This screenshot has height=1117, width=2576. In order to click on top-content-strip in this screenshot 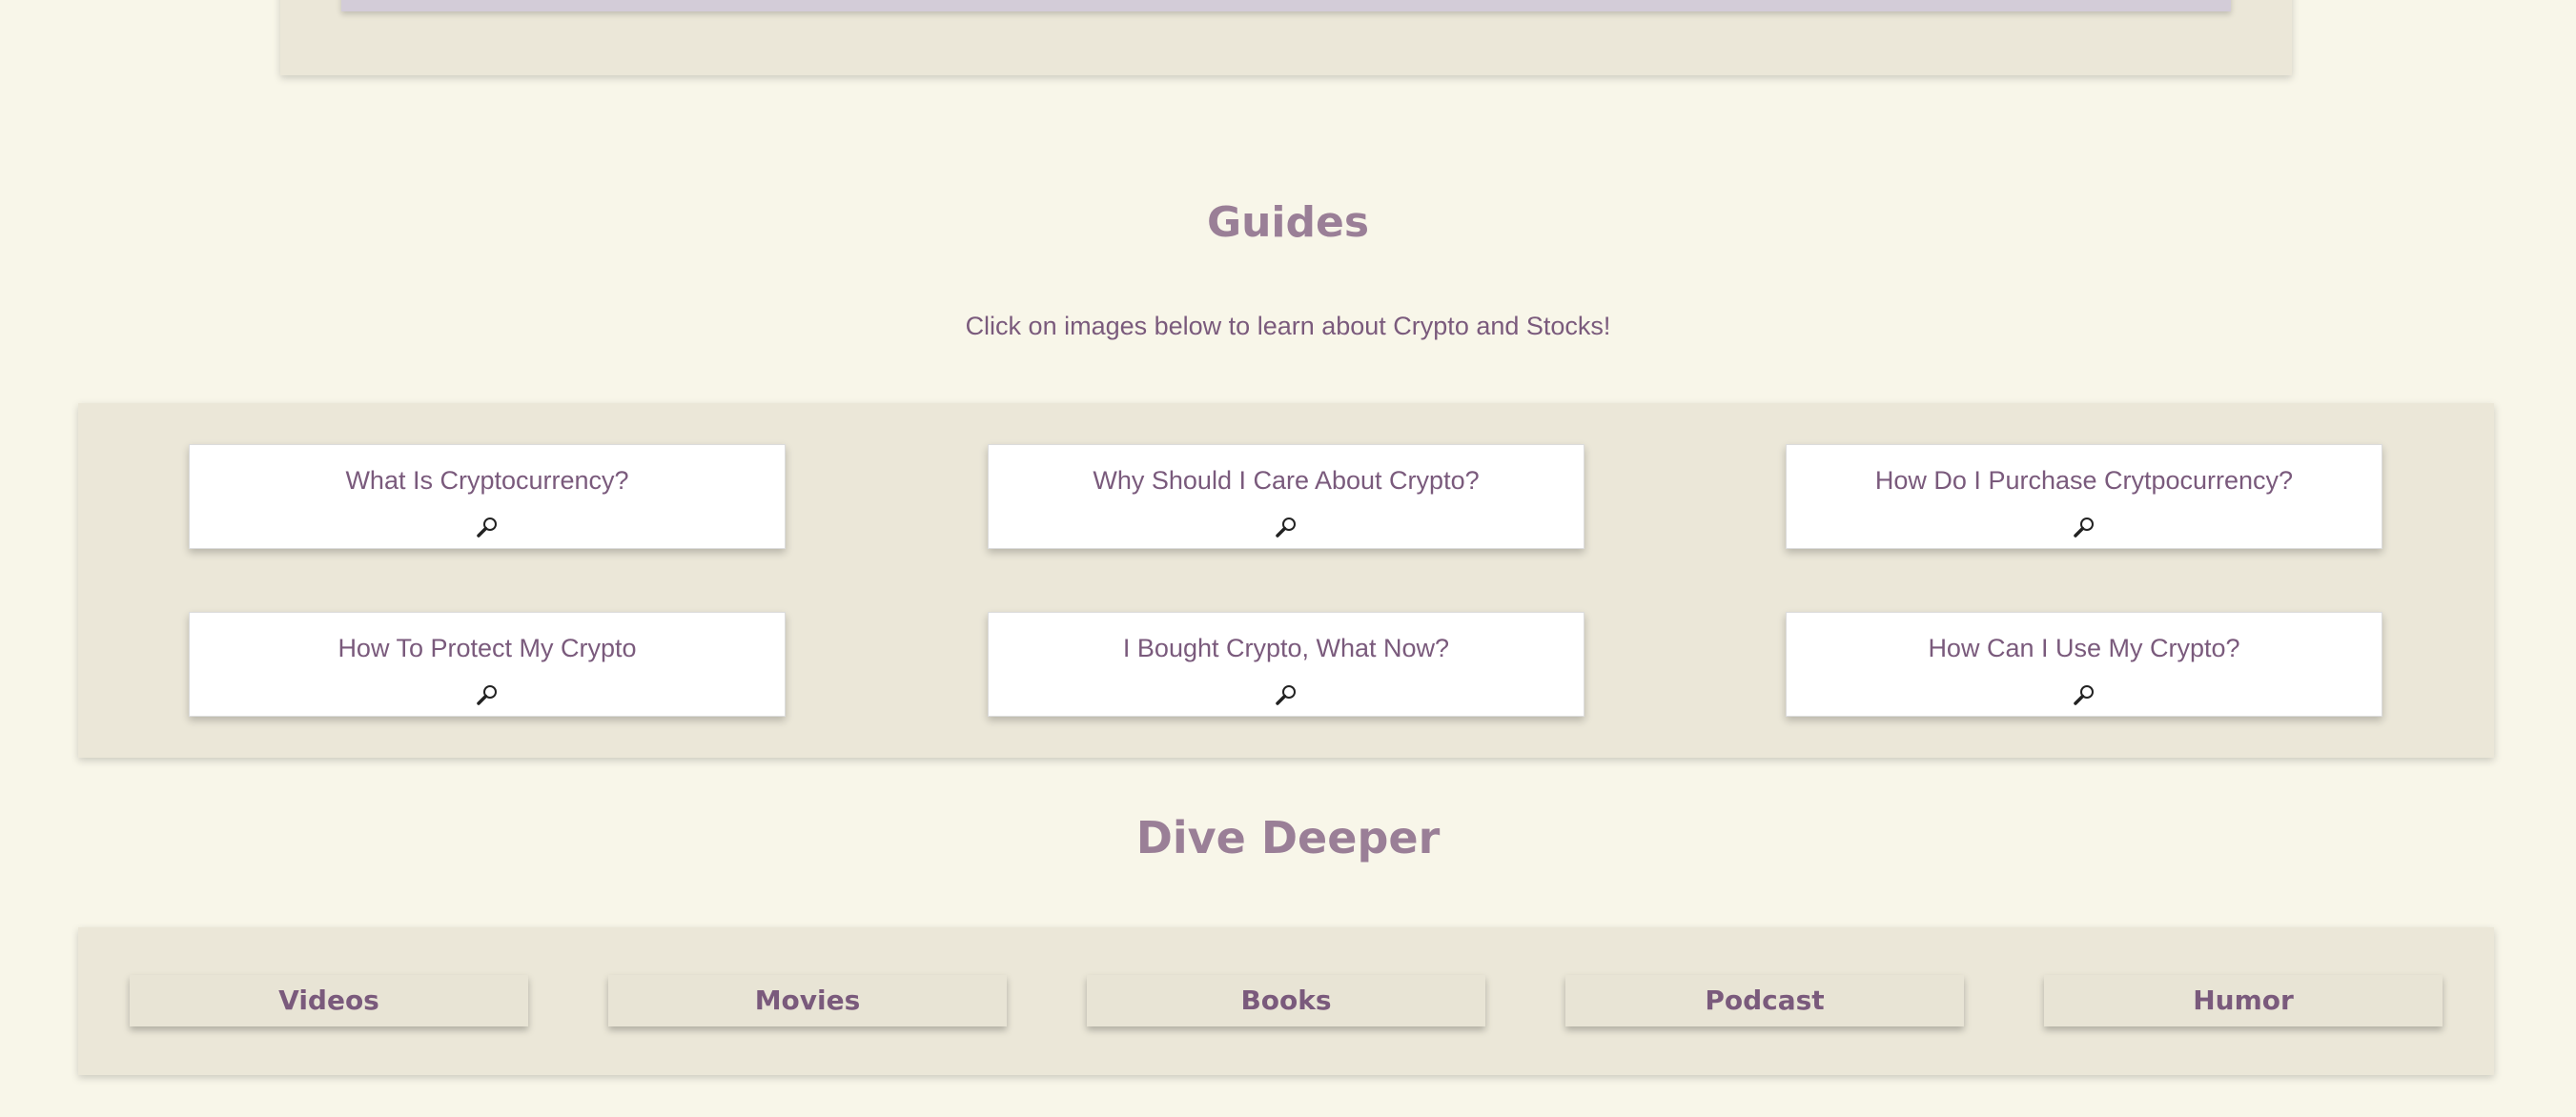, I will do `click(1286, 6)`.